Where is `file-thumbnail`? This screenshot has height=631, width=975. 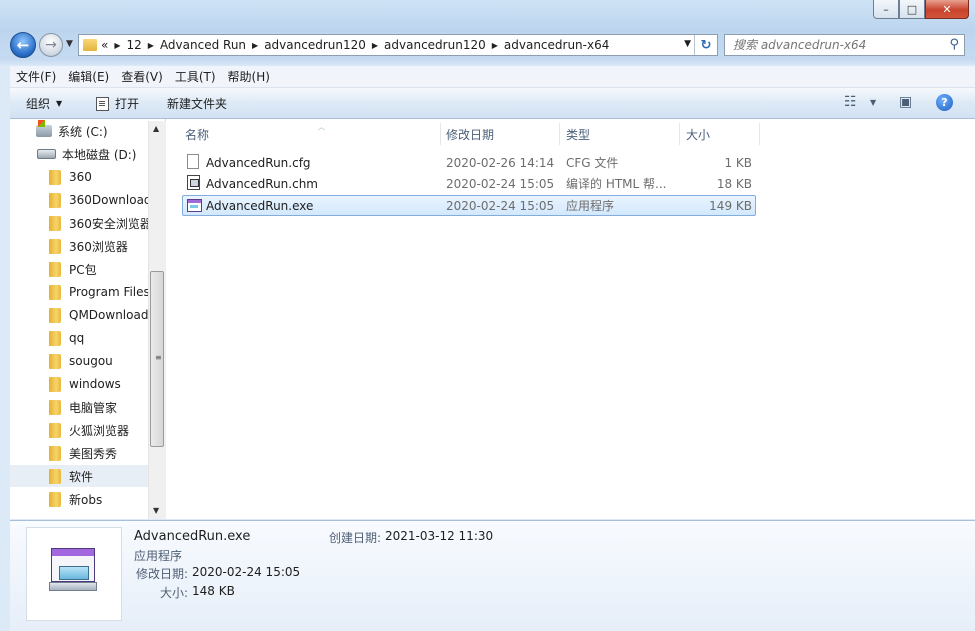 file-thumbnail is located at coordinates (74, 574).